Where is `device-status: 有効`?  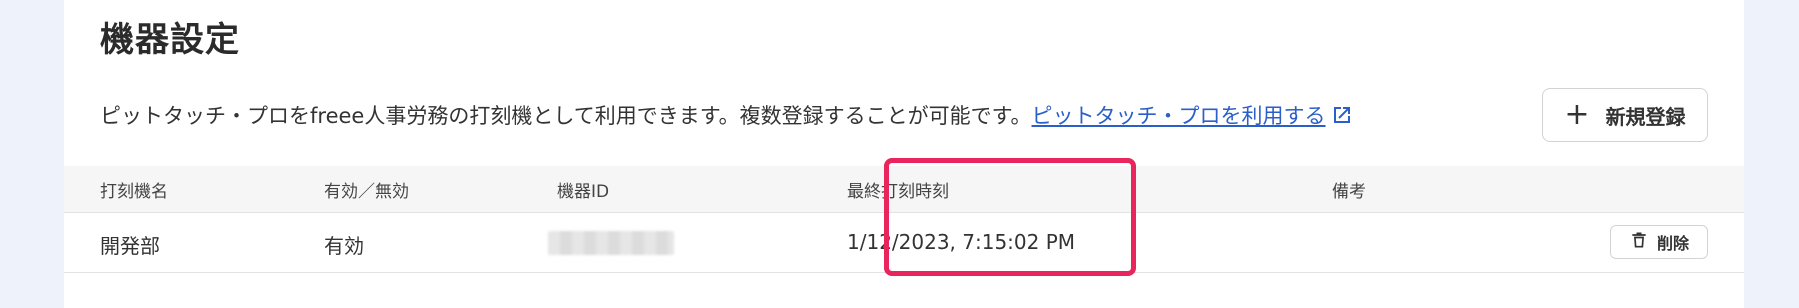
device-status: 有効 is located at coordinates (344, 246).